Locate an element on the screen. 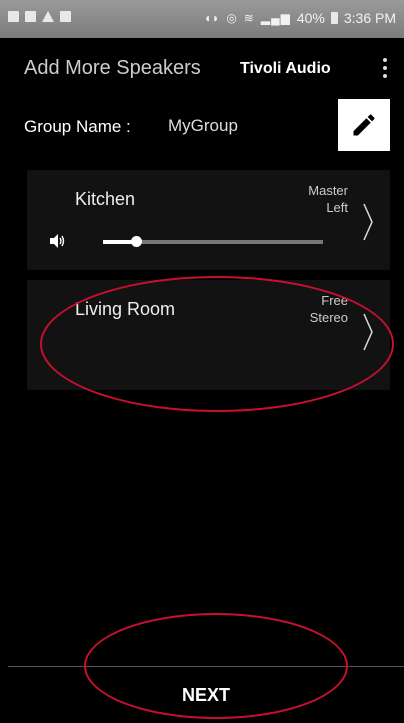 This screenshot has width=404, height=723. group-name-label: Group Name : is located at coordinates (77, 126).